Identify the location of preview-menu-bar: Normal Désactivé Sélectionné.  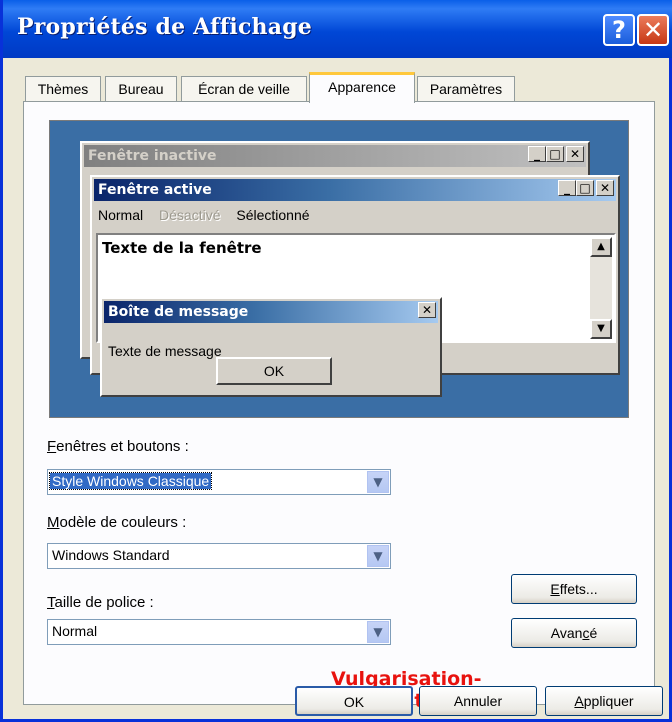
(210, 215).